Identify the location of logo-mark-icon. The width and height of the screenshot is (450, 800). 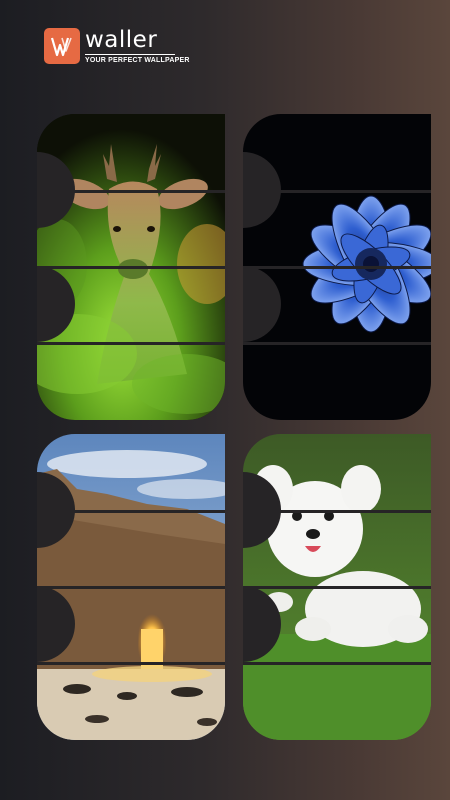
(62, 46).